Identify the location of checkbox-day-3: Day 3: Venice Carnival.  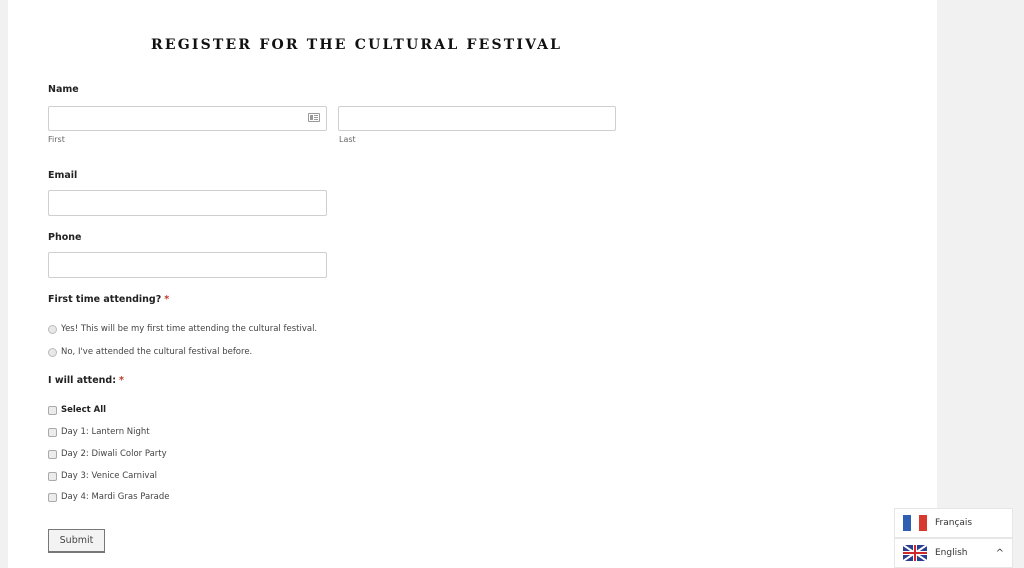
(102, 475).